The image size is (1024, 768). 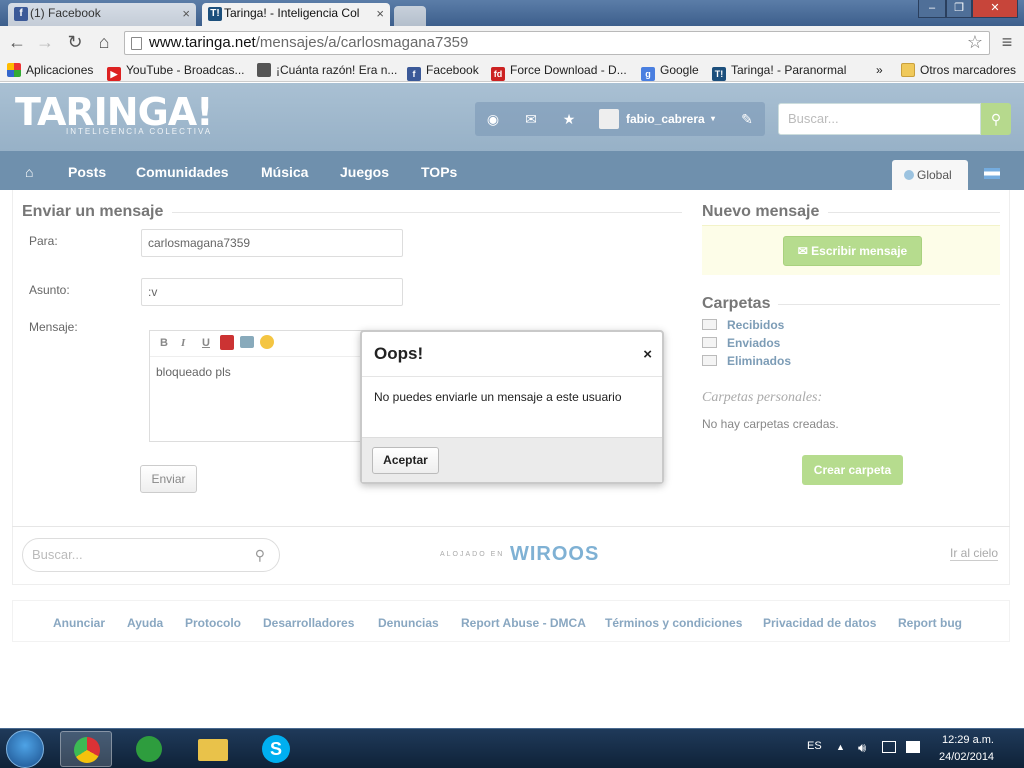 What do you see at coordinates (87, 170) in the screenshot?
I see `nav-posts: Posts` at bounding box center [87, 170].